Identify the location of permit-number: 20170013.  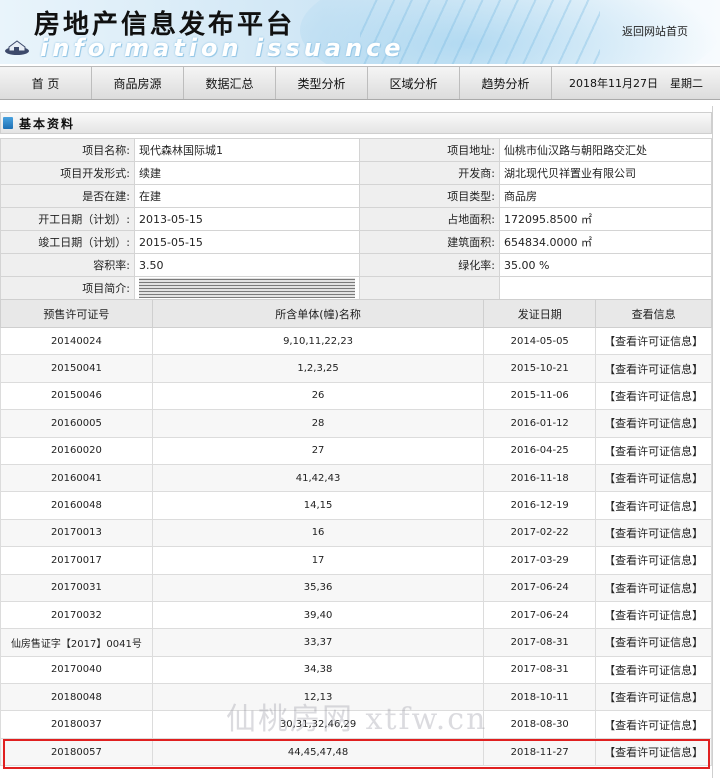
(76, 533).